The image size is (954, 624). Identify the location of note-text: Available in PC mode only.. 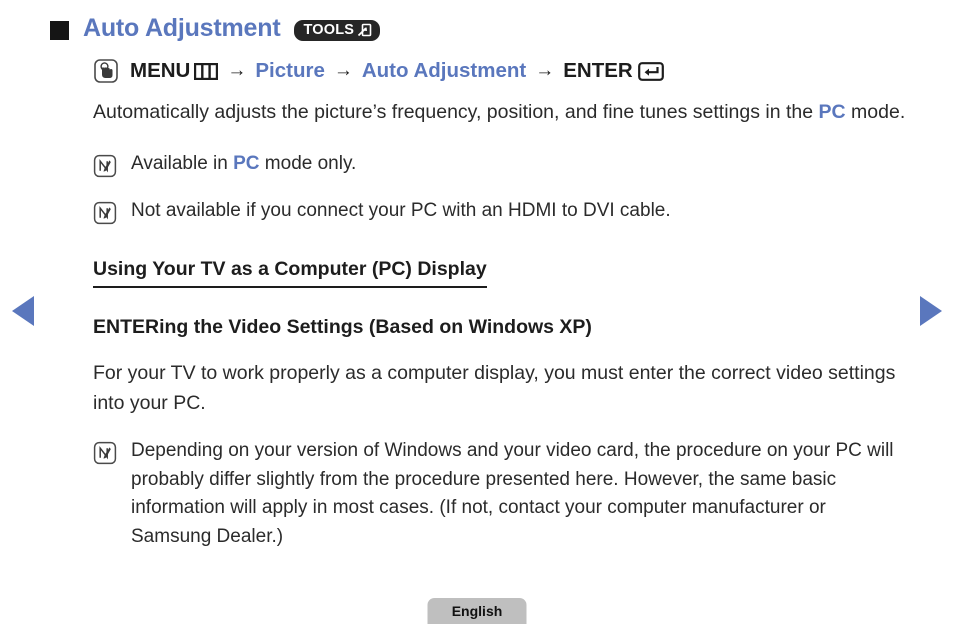
(243, 164).